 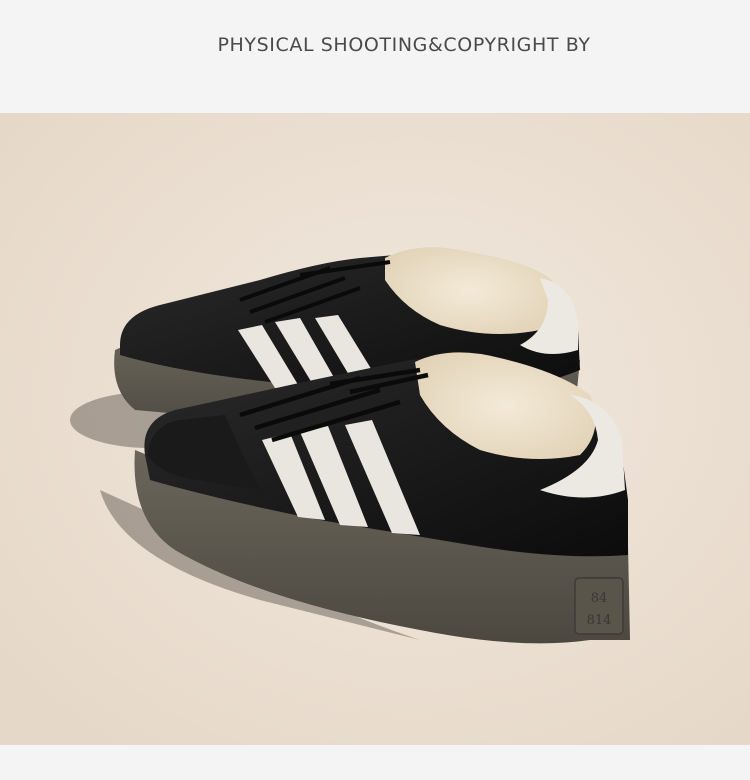 I want to click on footer-strip, so click(x=375, y=762).